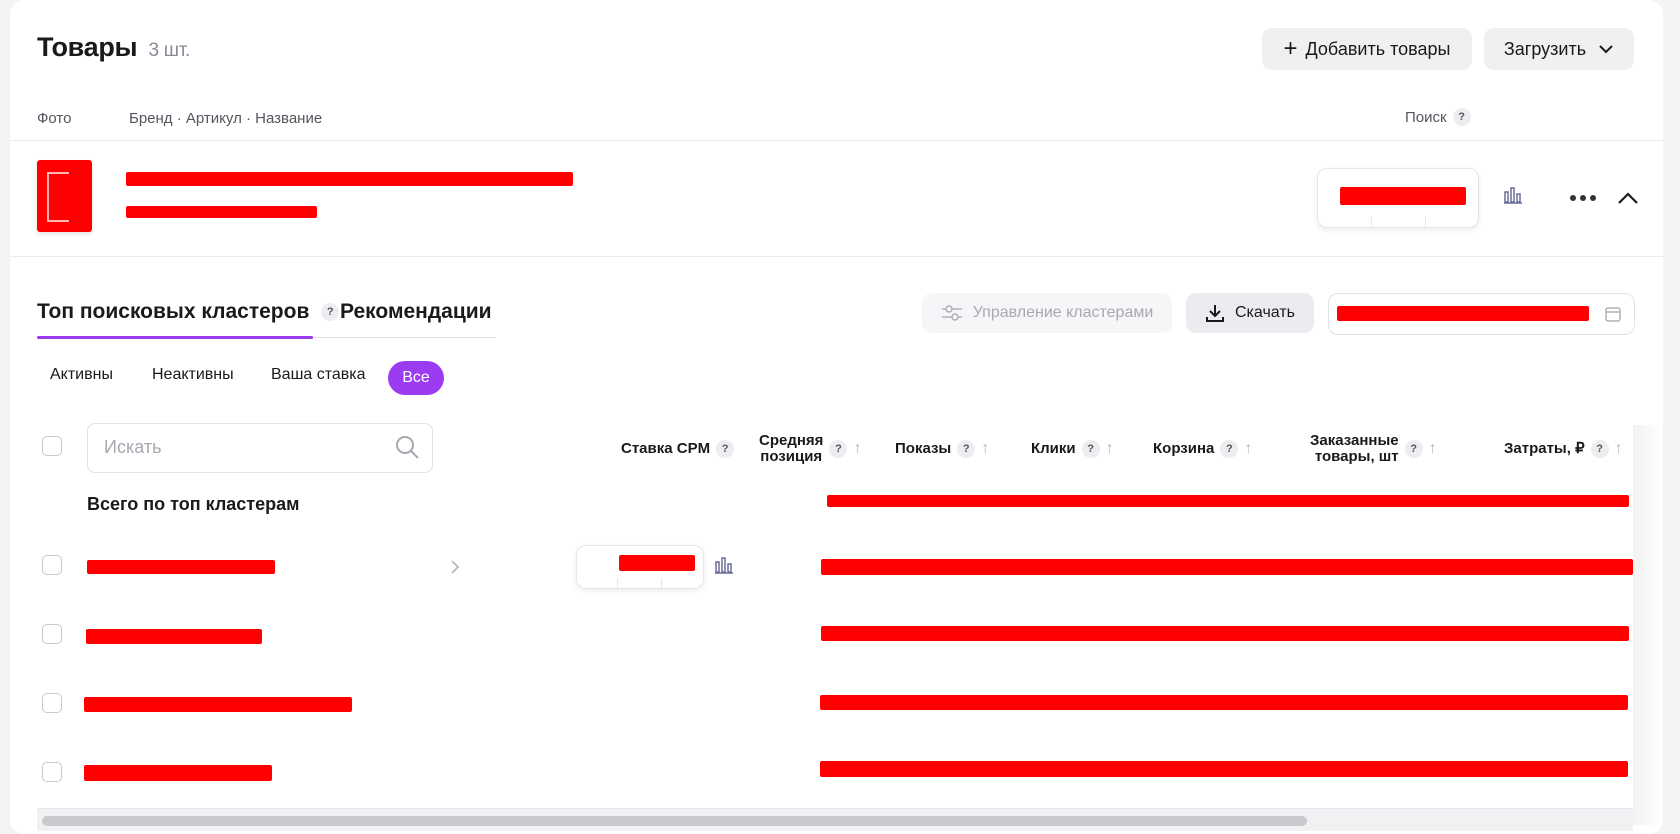 Image resolution: width=1680 pixels, height=834 pixels. I want to click on plus-icon: +, so click(1290, 48).